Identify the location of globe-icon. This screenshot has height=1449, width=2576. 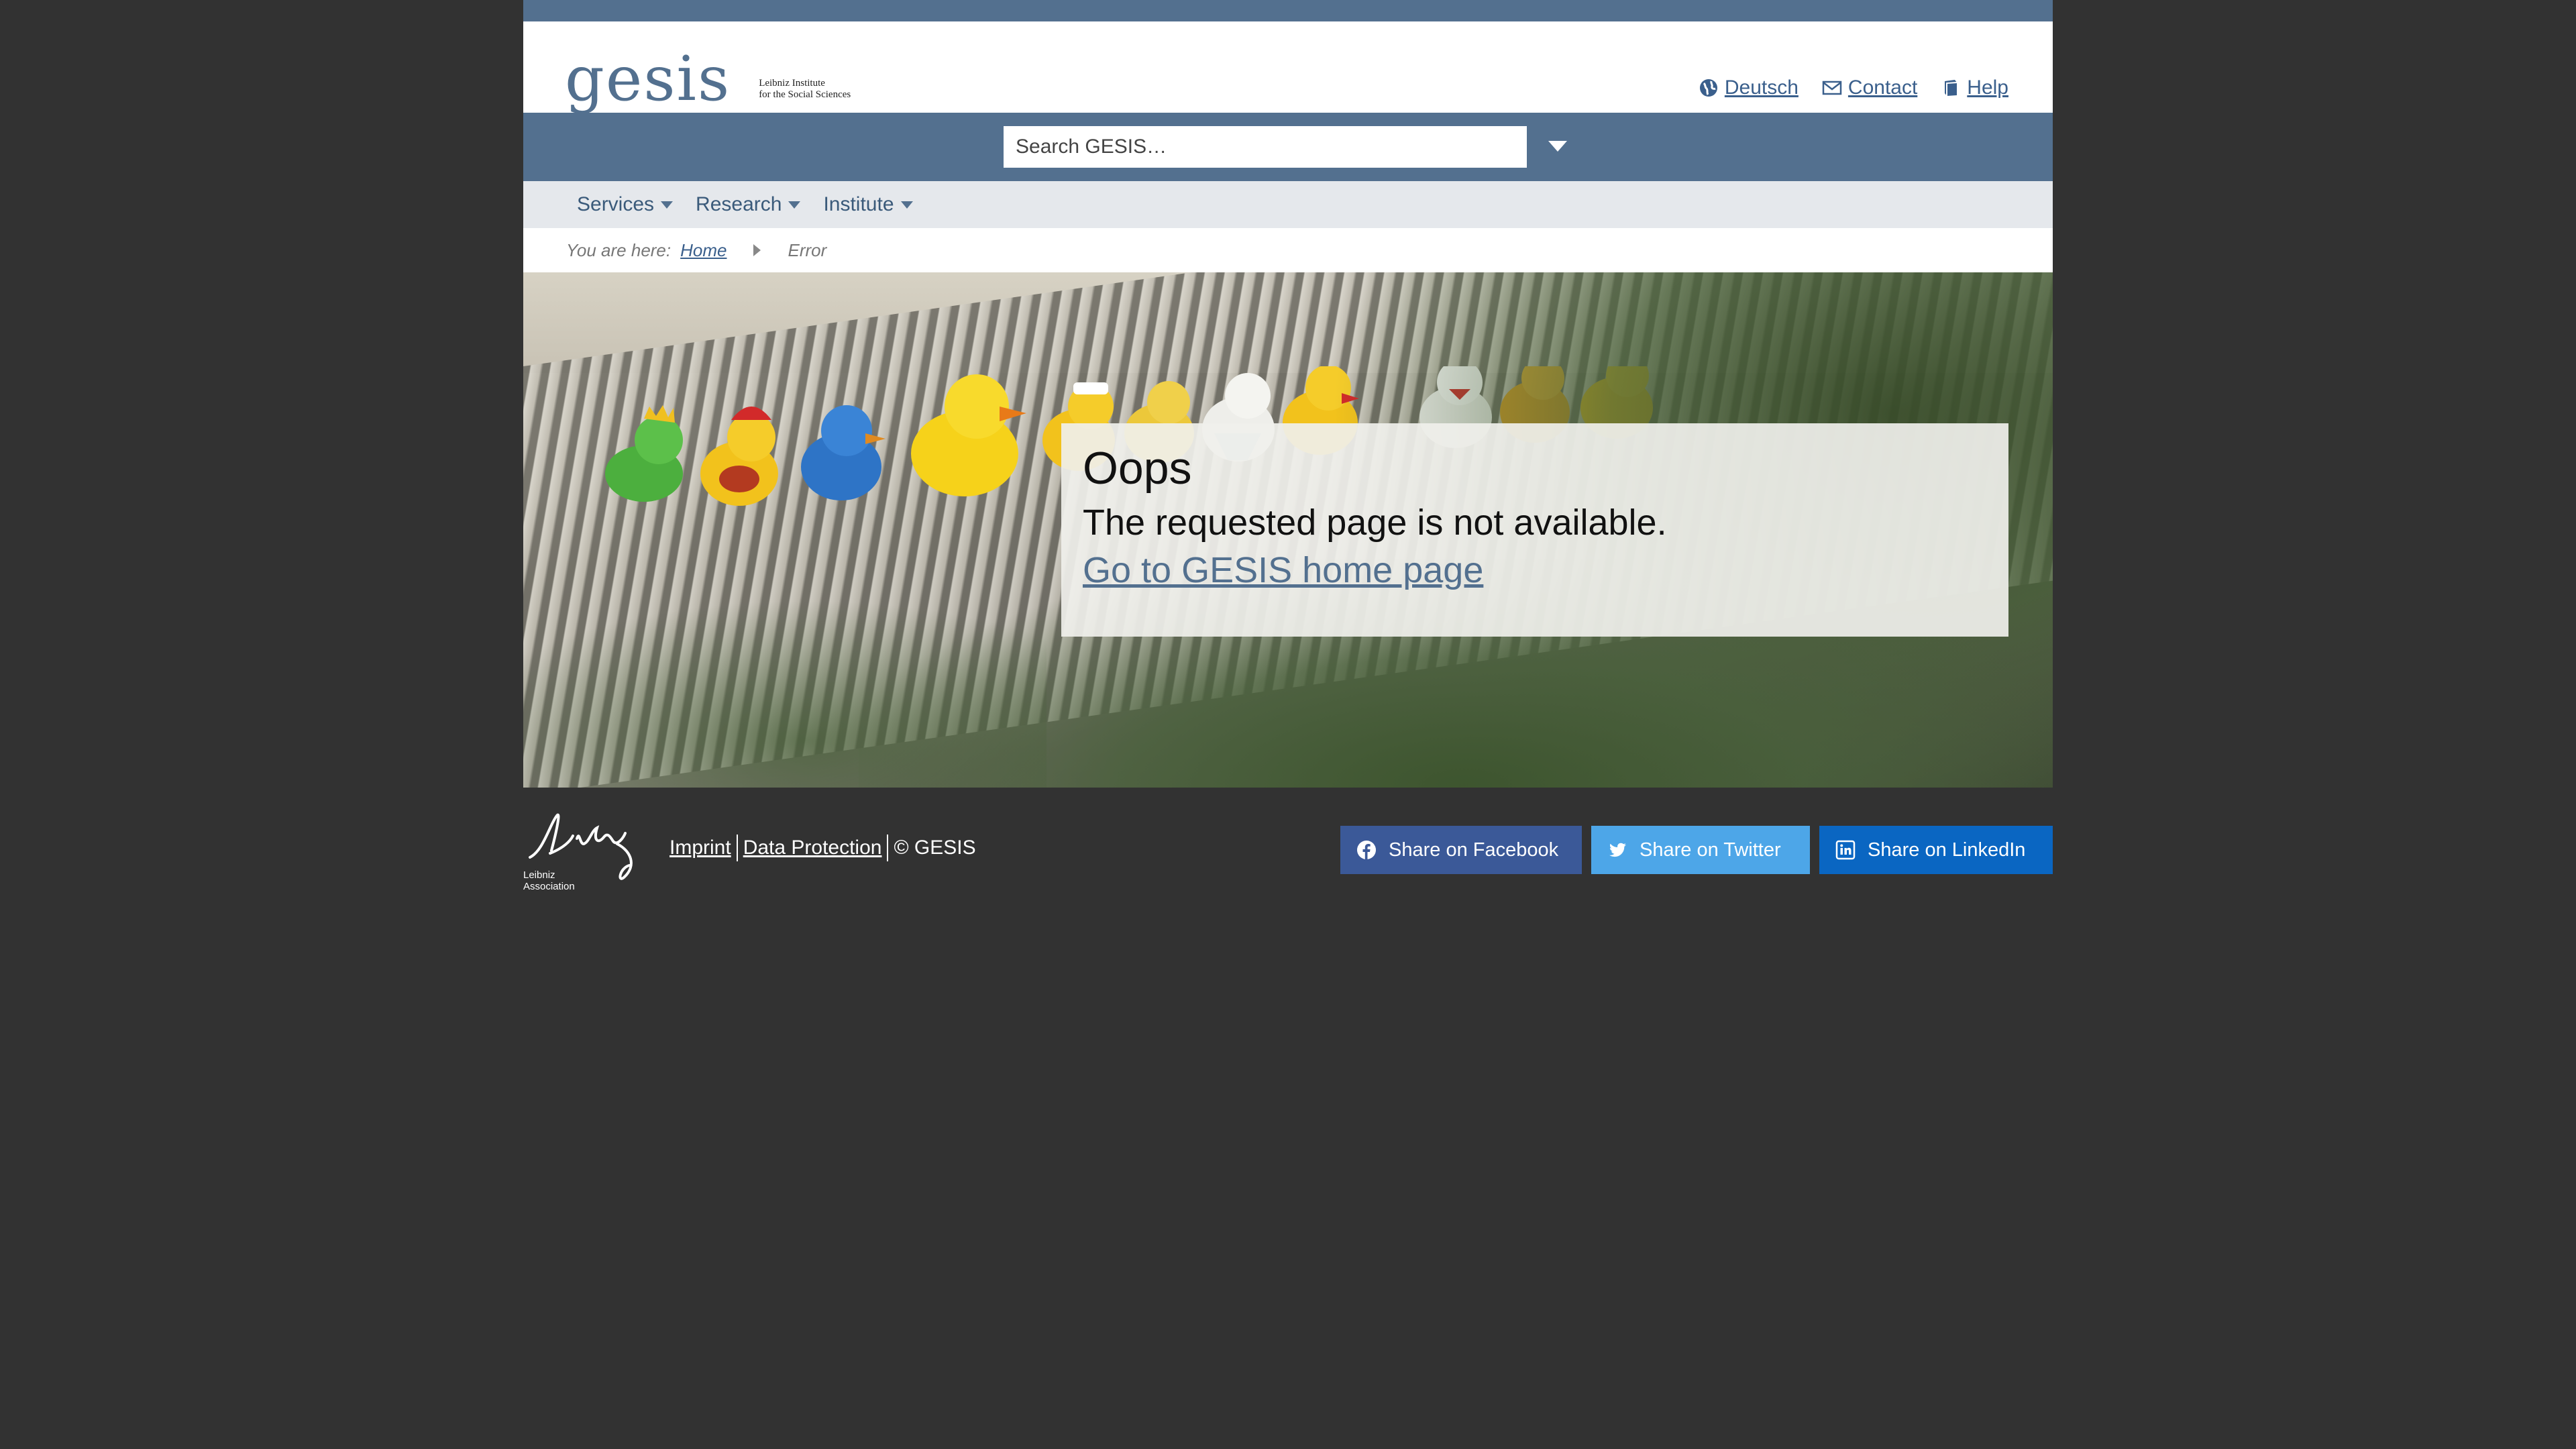
(1708, 88).